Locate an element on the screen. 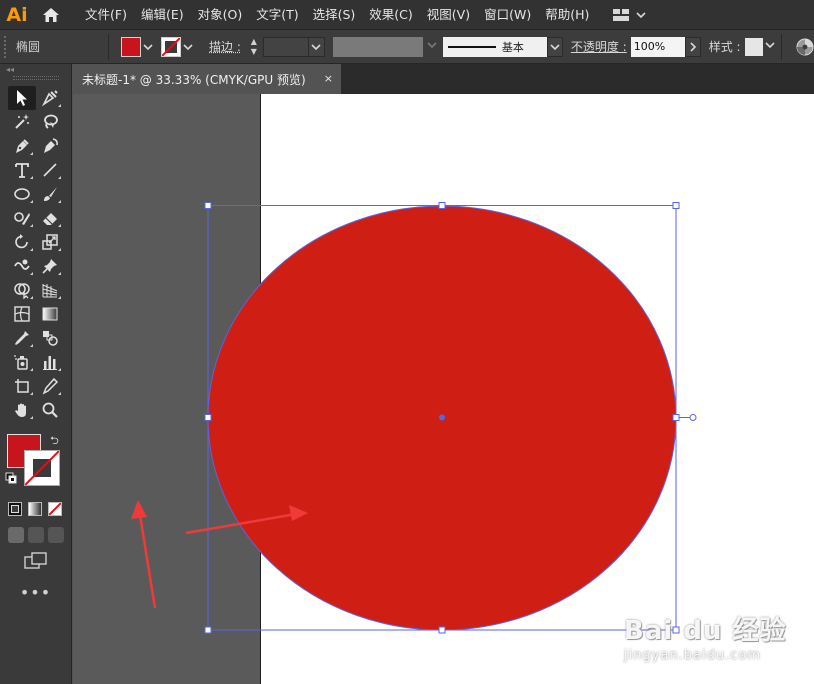 Image resolution: width=814 pixels, height=684 pixels. menu-object: 对象(O) is located at coordinates (220, 15).